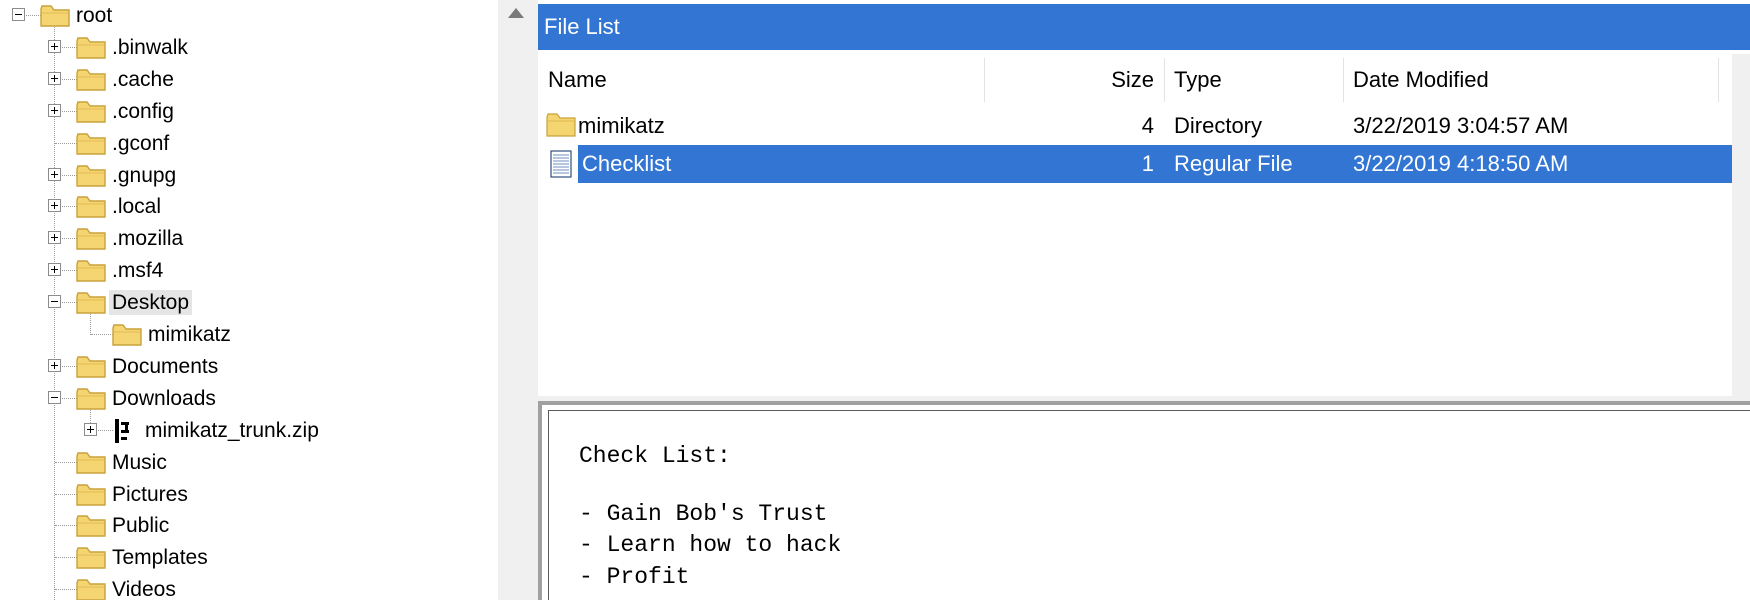 This screenshot has width=1750, height=600. I want to click on file-date-modified: 3/22/2019 4:18:50 AM, so click(1461, 163).